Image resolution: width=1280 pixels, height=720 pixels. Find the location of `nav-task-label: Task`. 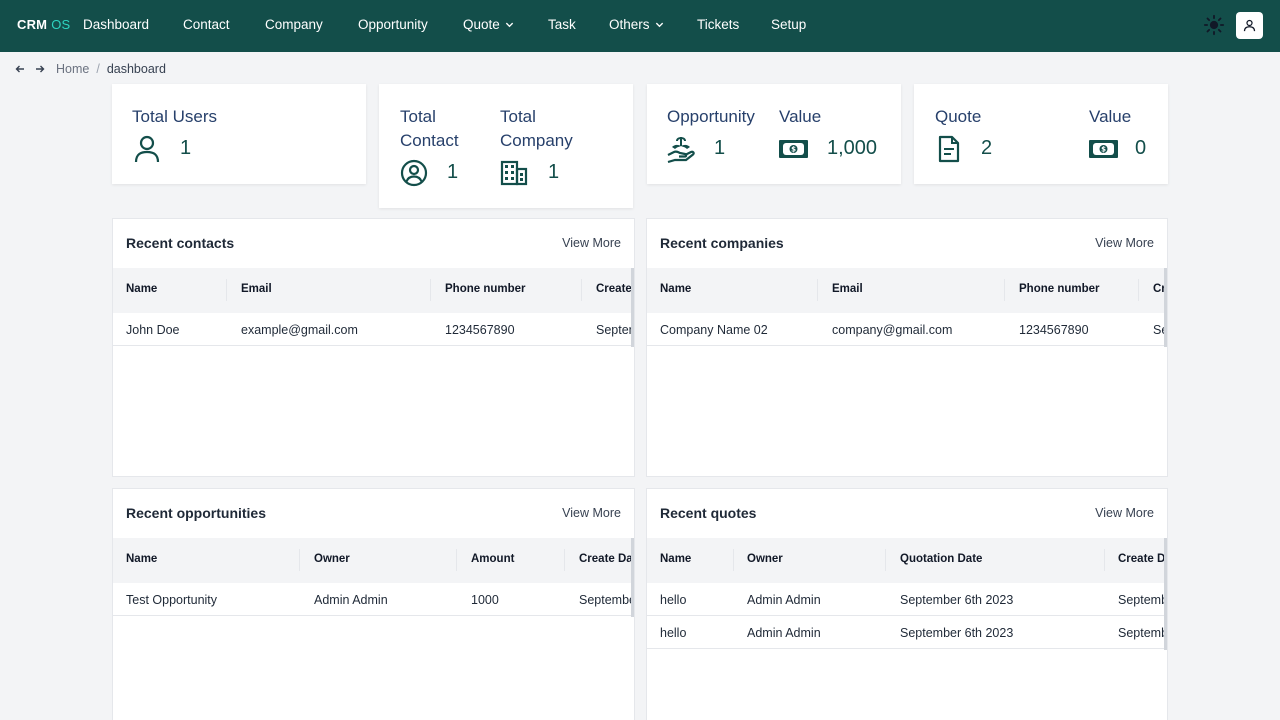

nav-task-label: Task is located at coordinates (562, 24).